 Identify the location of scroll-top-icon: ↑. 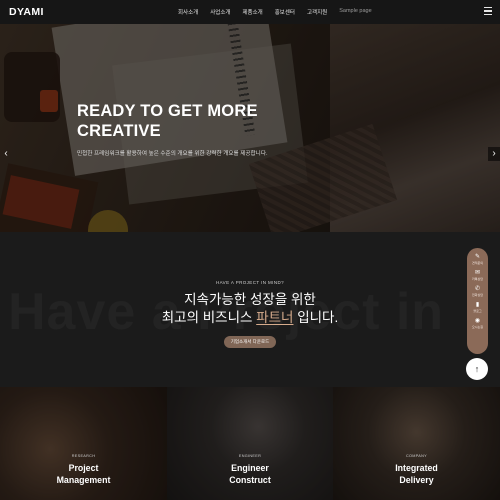
(477, 369).